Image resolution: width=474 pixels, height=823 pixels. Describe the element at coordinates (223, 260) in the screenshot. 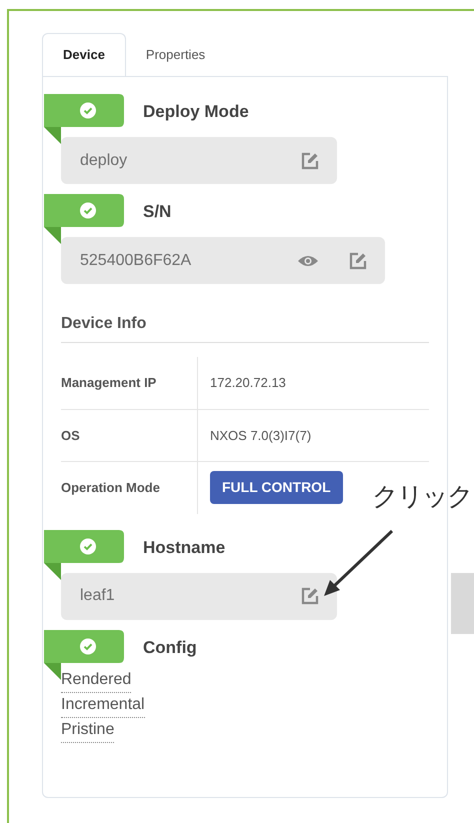

I see `value-field: 525400B6F62A` at that location.